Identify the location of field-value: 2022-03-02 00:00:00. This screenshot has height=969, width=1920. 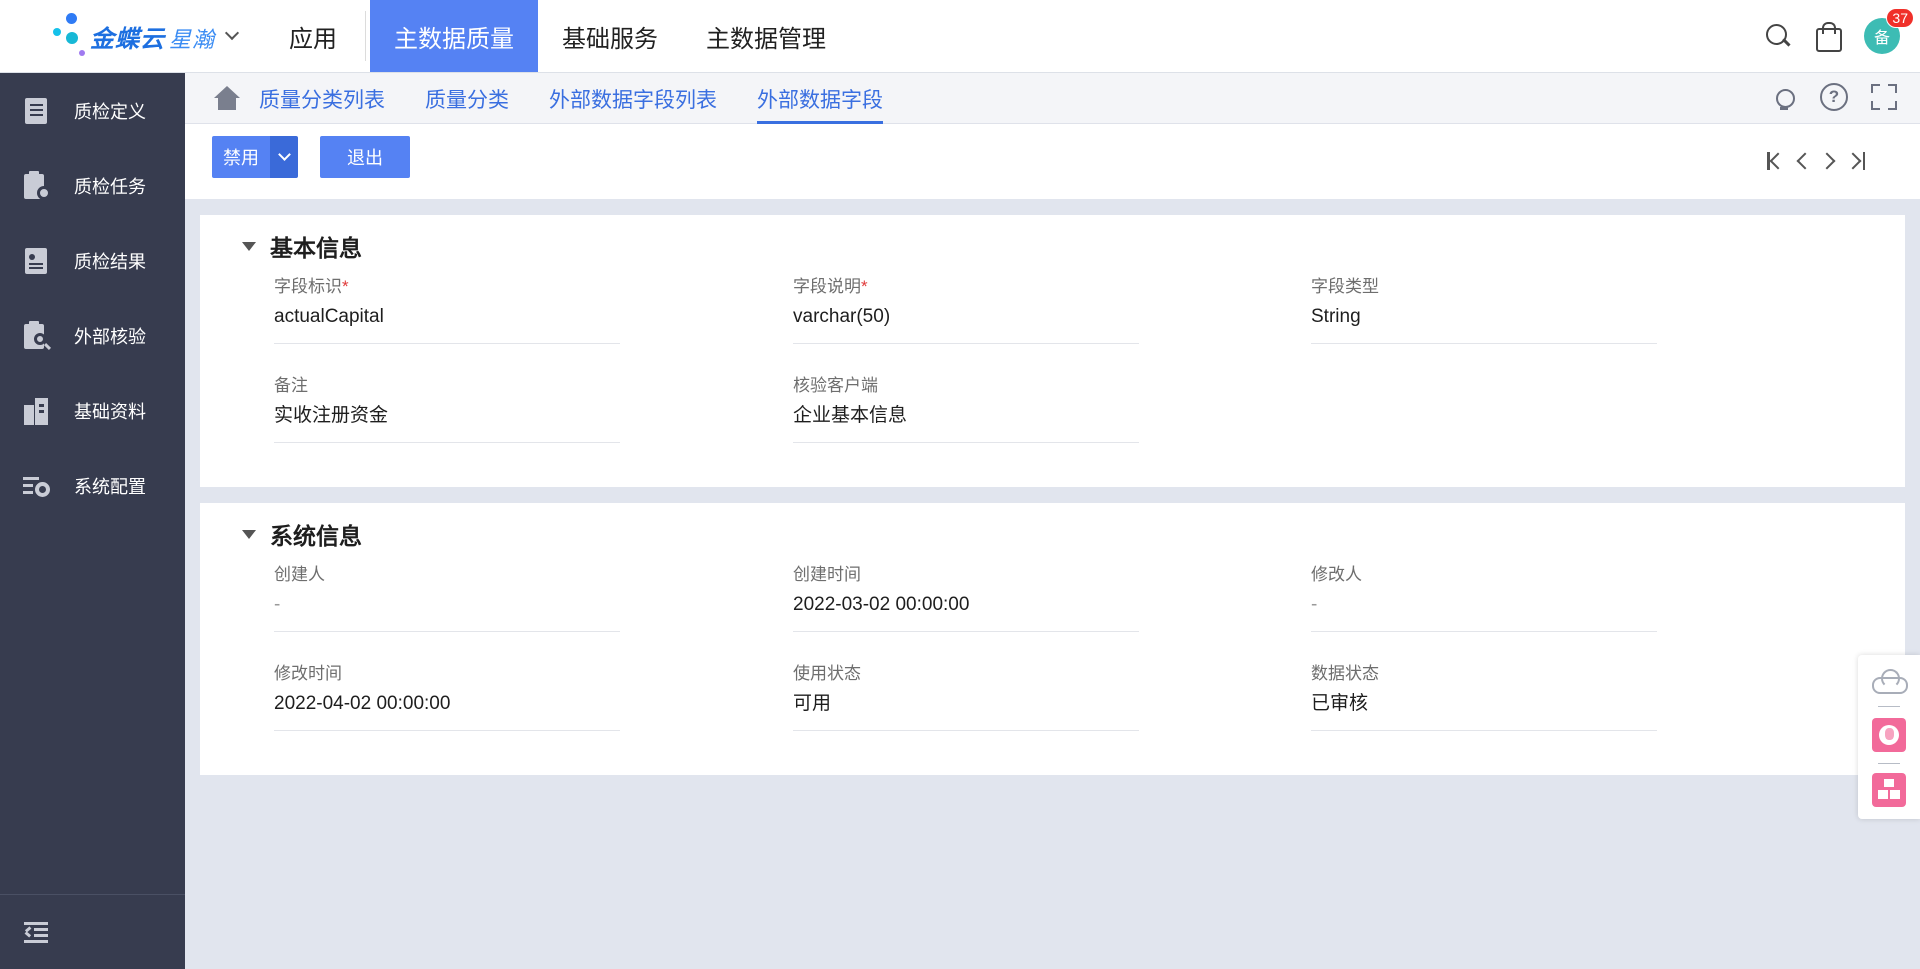
(881, 604).